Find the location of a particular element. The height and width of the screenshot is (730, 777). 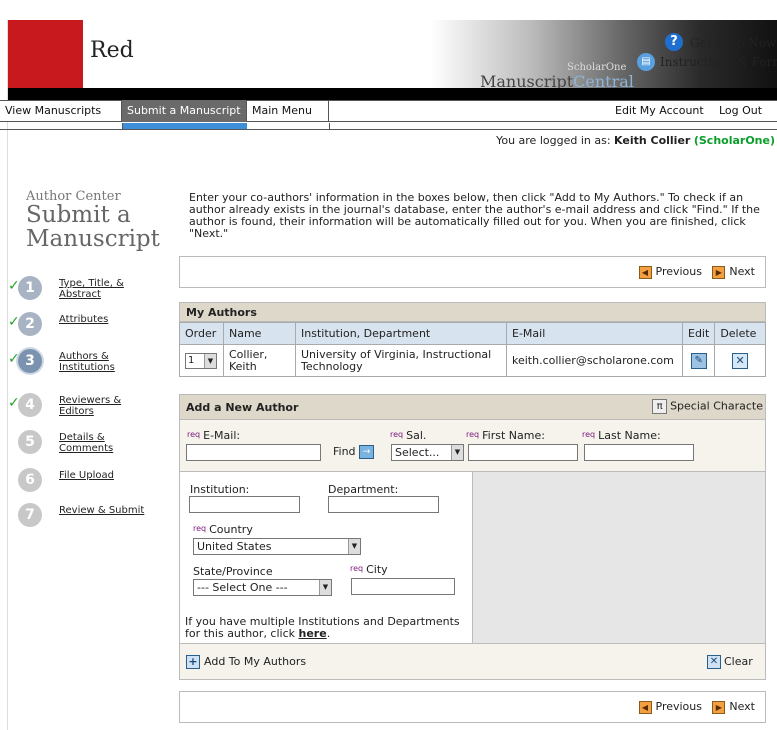

order-value: 1 is located at coordinates (191, 360).